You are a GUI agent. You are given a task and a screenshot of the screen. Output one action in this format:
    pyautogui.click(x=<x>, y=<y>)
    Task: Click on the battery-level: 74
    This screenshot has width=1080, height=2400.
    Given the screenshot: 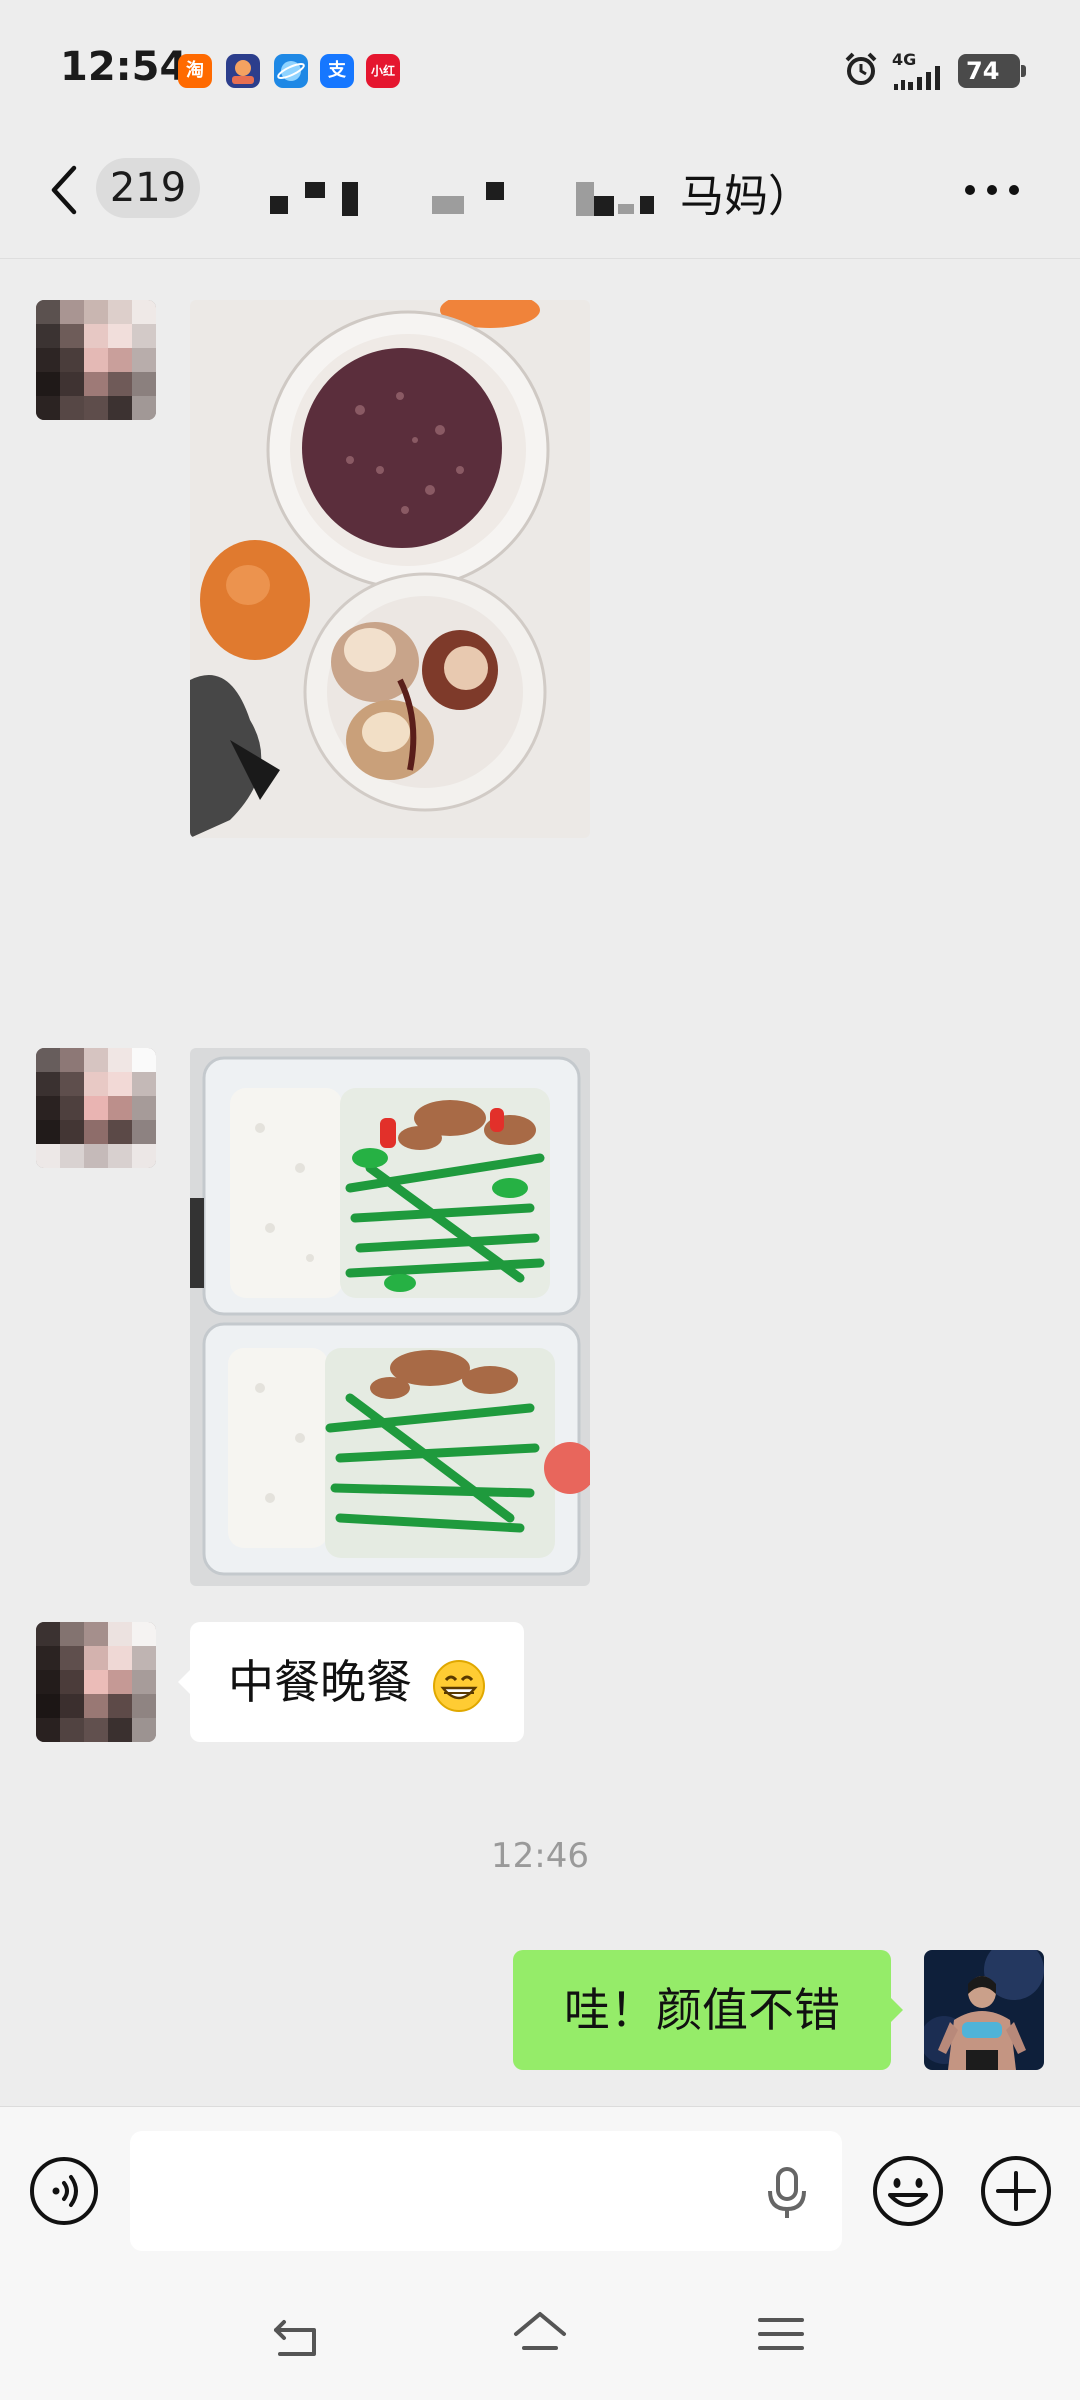 What is the action you would take?
    pyautogui.click(x=983, y=71)
    